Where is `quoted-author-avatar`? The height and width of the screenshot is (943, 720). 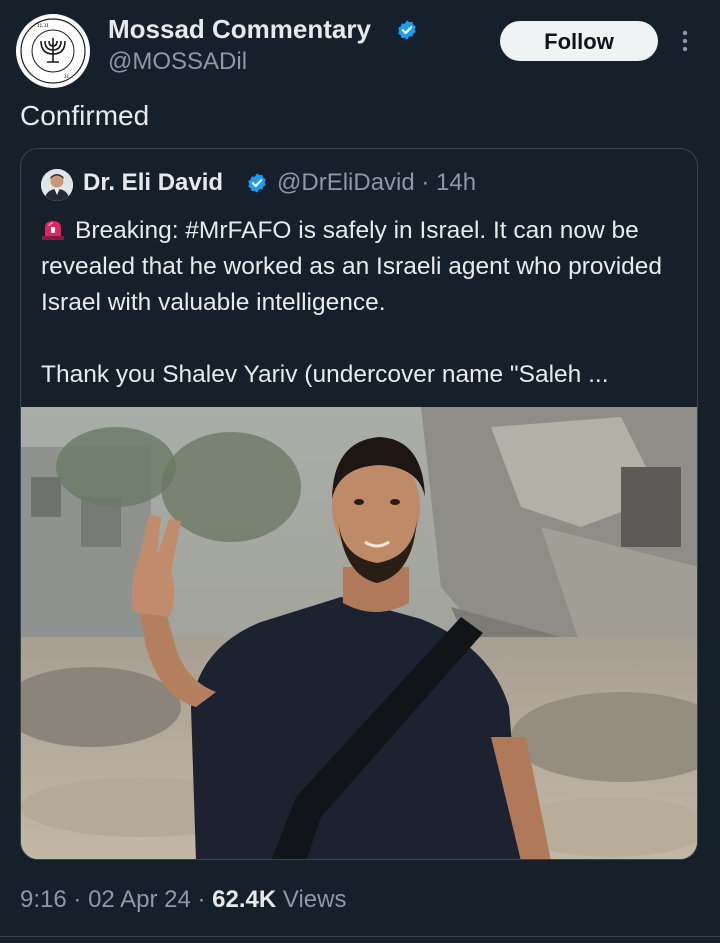
quoted-author-avatar is located at coordinates (57, 185).